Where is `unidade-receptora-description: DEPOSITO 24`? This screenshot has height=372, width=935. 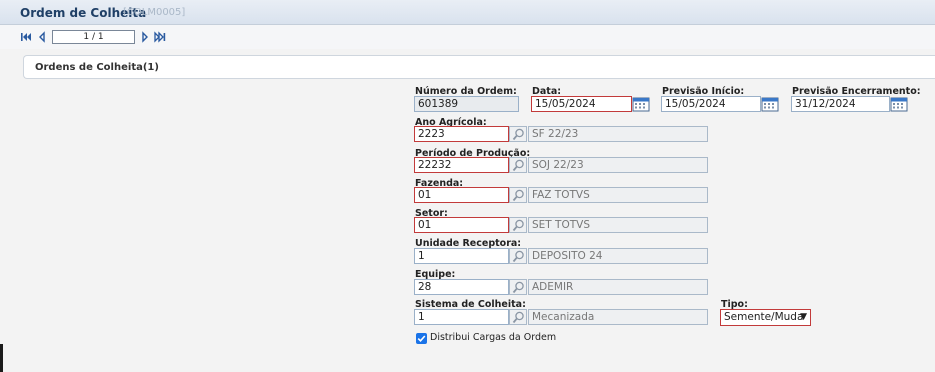
unidade-receptora-description: DEPOSITO 24 is located at coordinates (618, 256).